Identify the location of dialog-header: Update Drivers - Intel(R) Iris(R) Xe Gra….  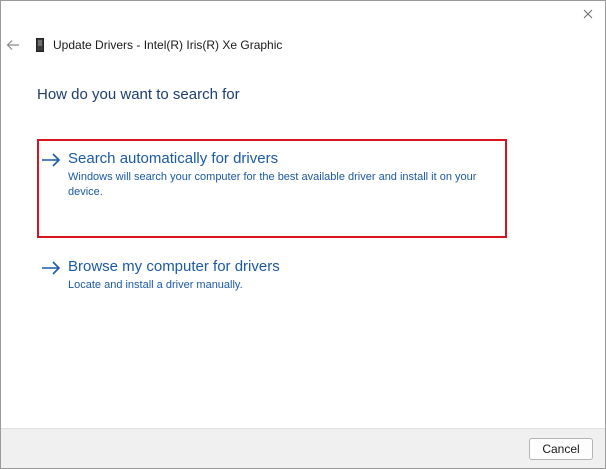
(143, 45).